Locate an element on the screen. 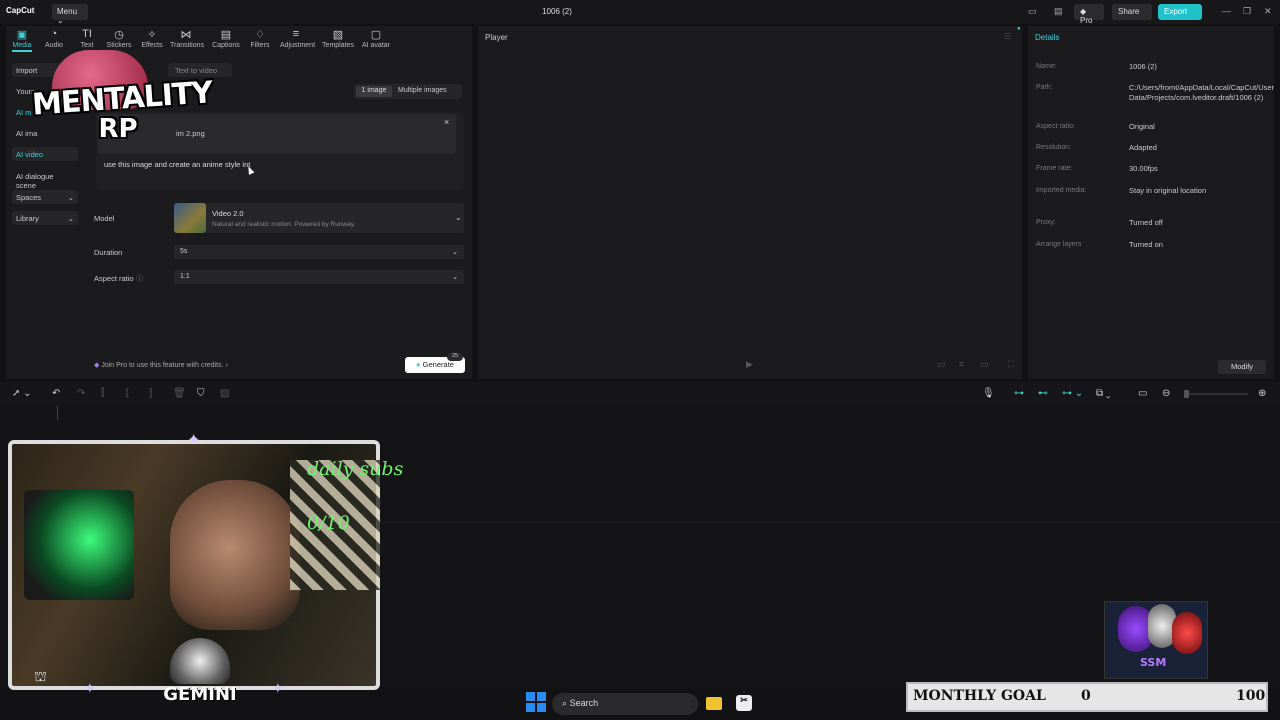 Image resolution: width=1280 pixels, height=720 pixels. microphone-icon: 🎙 is located at coordinates (988, 393).